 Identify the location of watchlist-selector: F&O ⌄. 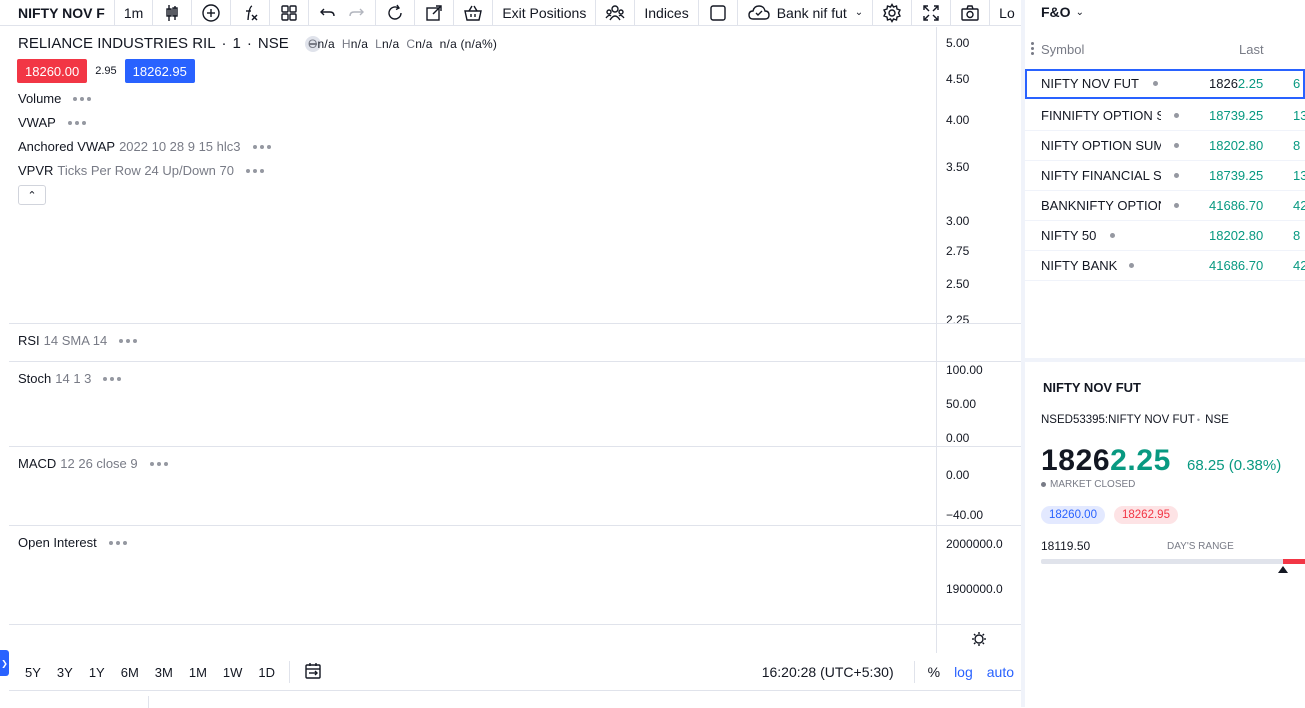
(1062, 12).